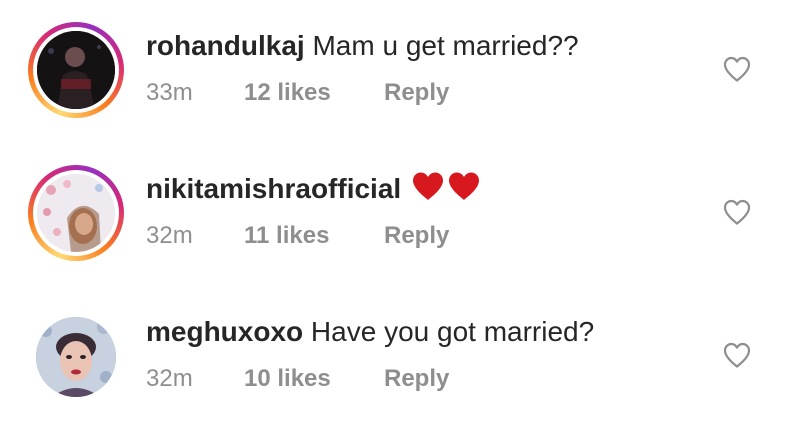  I want to click on username-link: rohandulkaj, so click(225, 45).